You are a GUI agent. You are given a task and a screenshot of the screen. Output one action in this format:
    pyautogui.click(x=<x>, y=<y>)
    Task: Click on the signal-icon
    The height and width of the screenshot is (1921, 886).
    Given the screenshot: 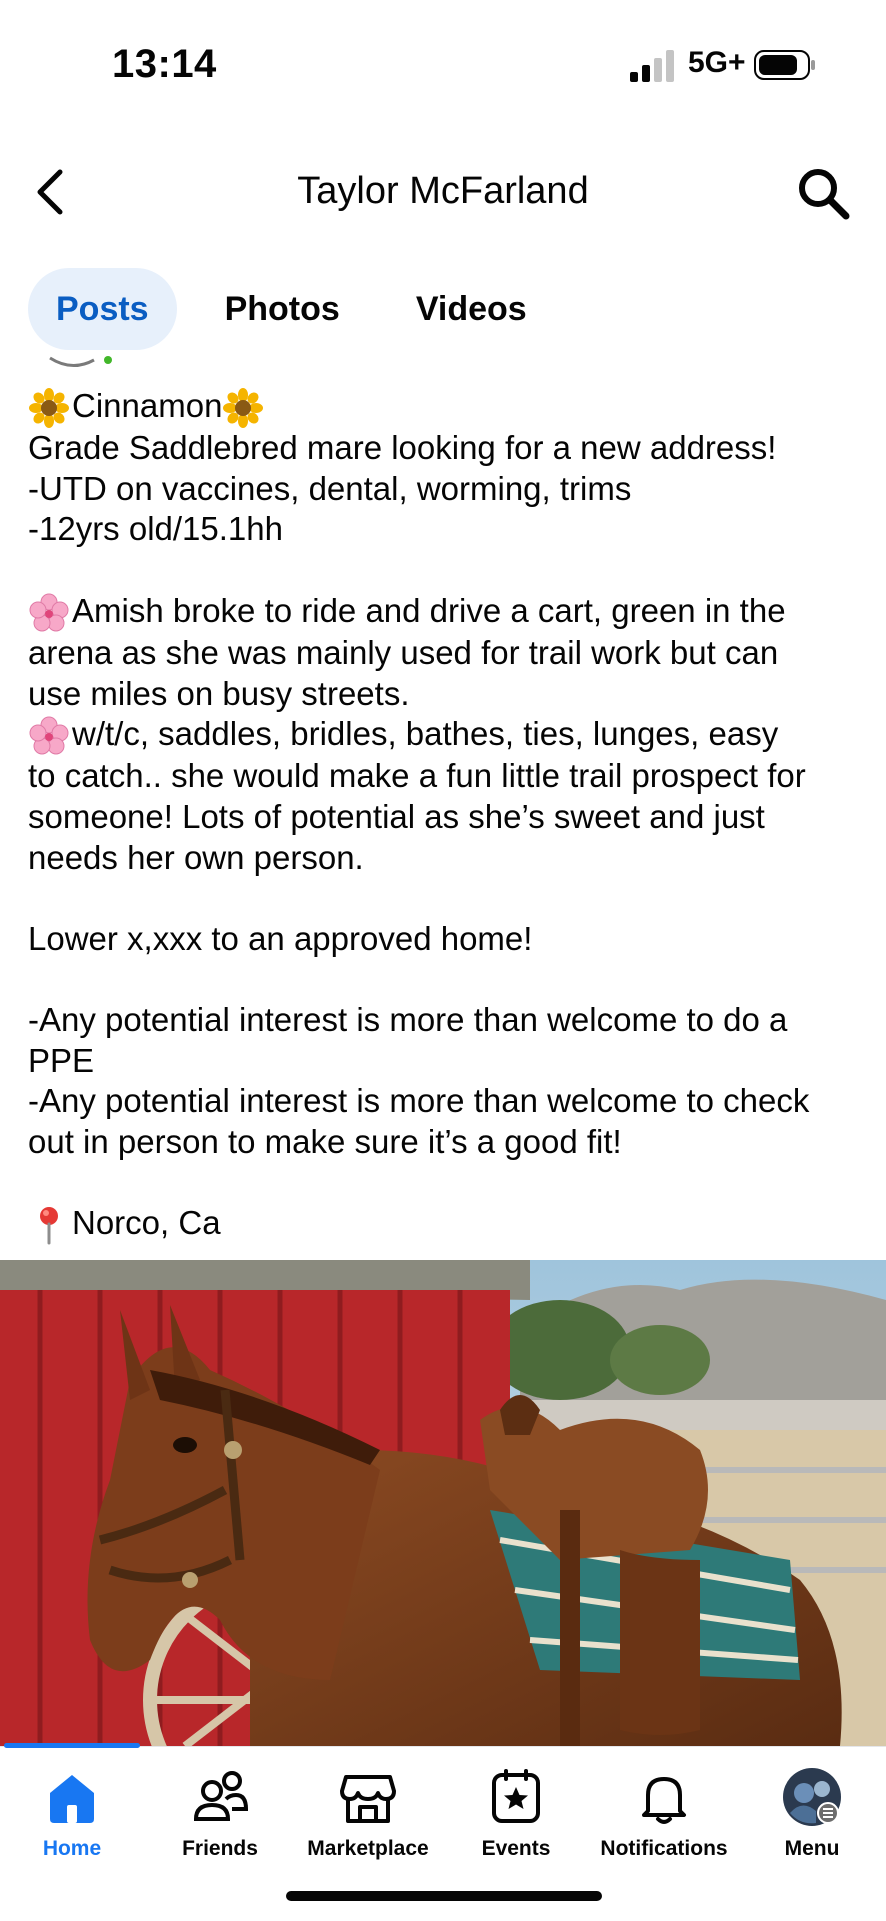 What is the action you would take?
    pyautogui.click(x=652, y=66)
    